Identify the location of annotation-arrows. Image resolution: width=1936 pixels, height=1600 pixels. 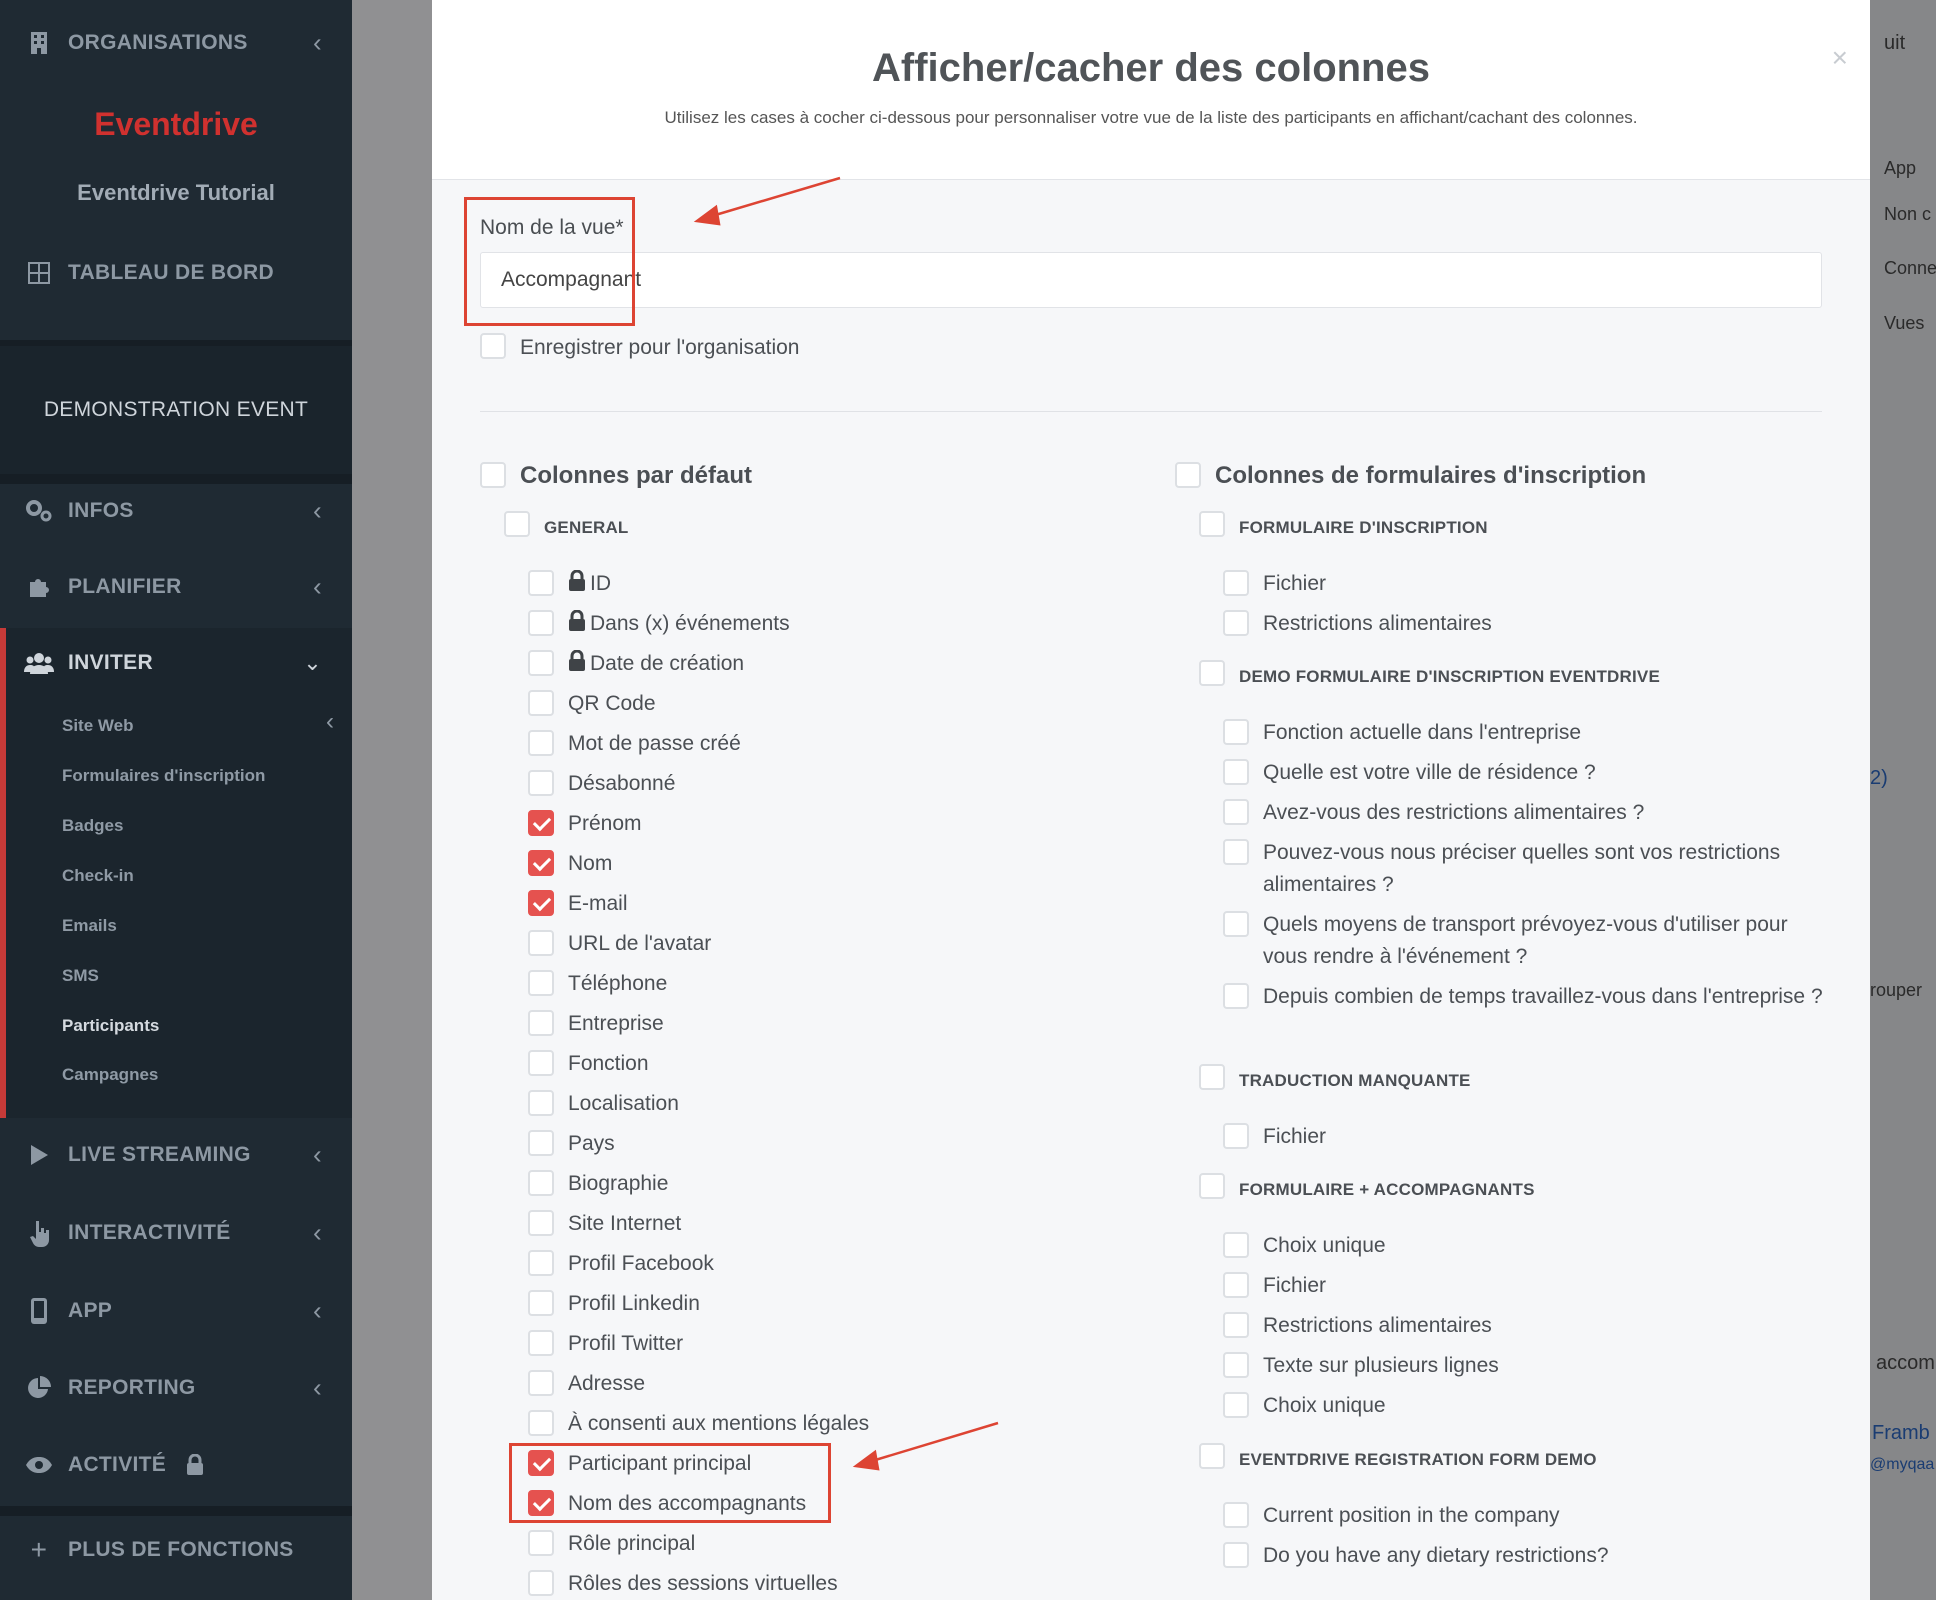
(846, 823).